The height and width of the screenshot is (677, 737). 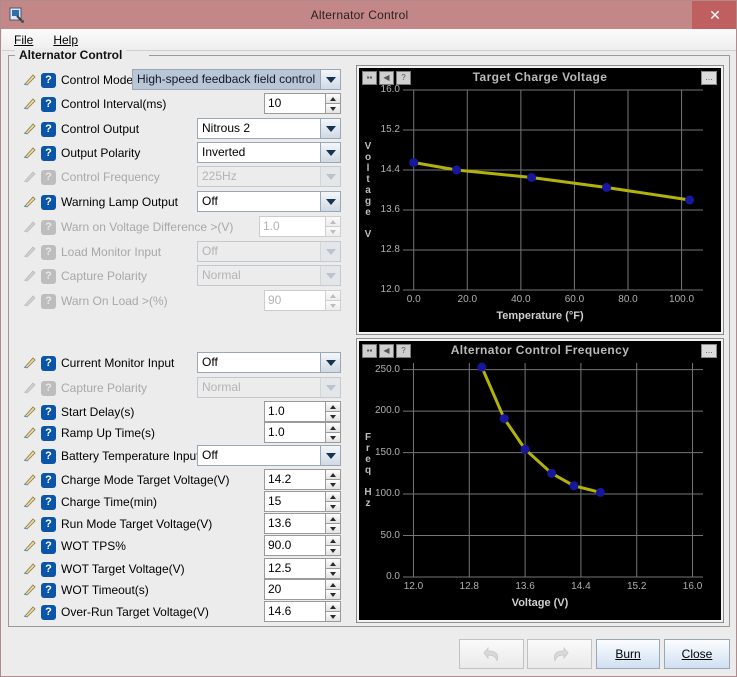 I want to click on close-button: Close, so click(x=697, y=654).